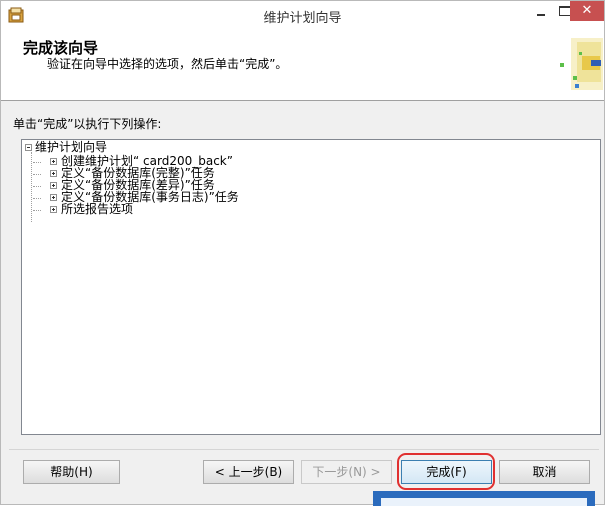 The height and width of the screenshot is (506, 605). I want to click on close-button: ✕, so click(587, 11).